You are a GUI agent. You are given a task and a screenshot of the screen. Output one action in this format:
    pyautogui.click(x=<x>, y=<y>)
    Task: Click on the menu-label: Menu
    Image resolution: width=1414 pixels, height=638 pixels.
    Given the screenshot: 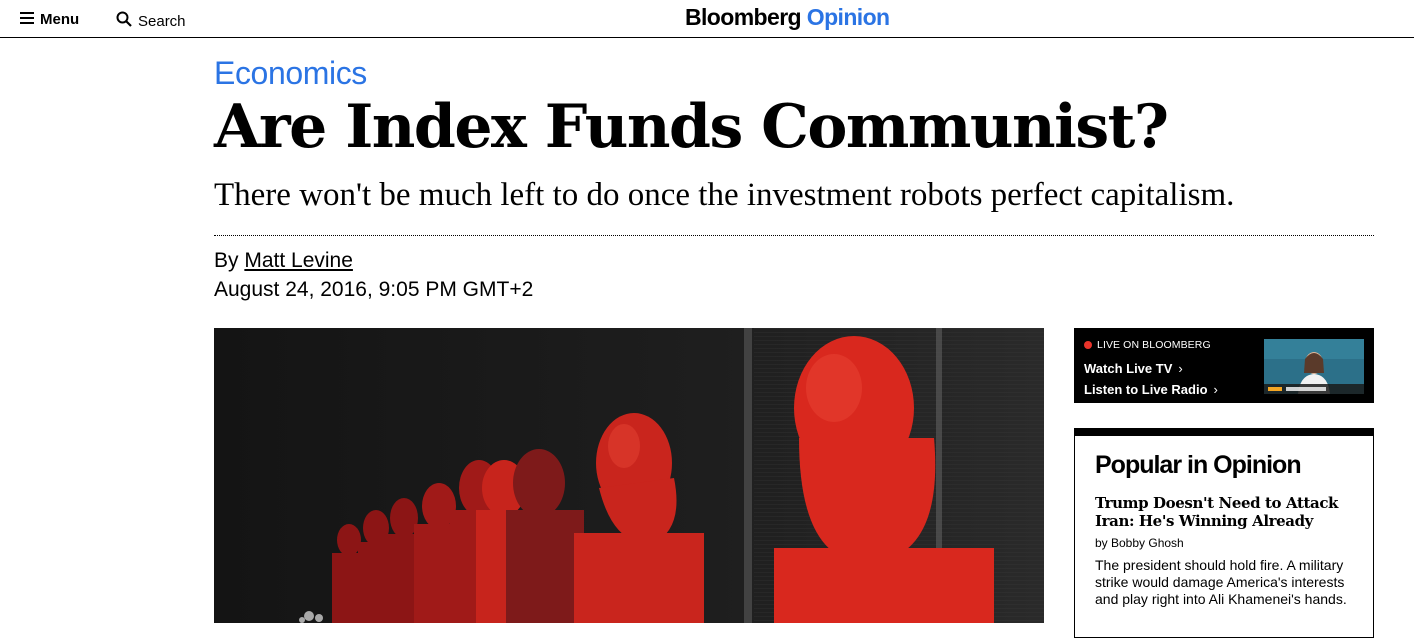 What is the action you would take?
    pyautogui.click(x=60, y=19)
    